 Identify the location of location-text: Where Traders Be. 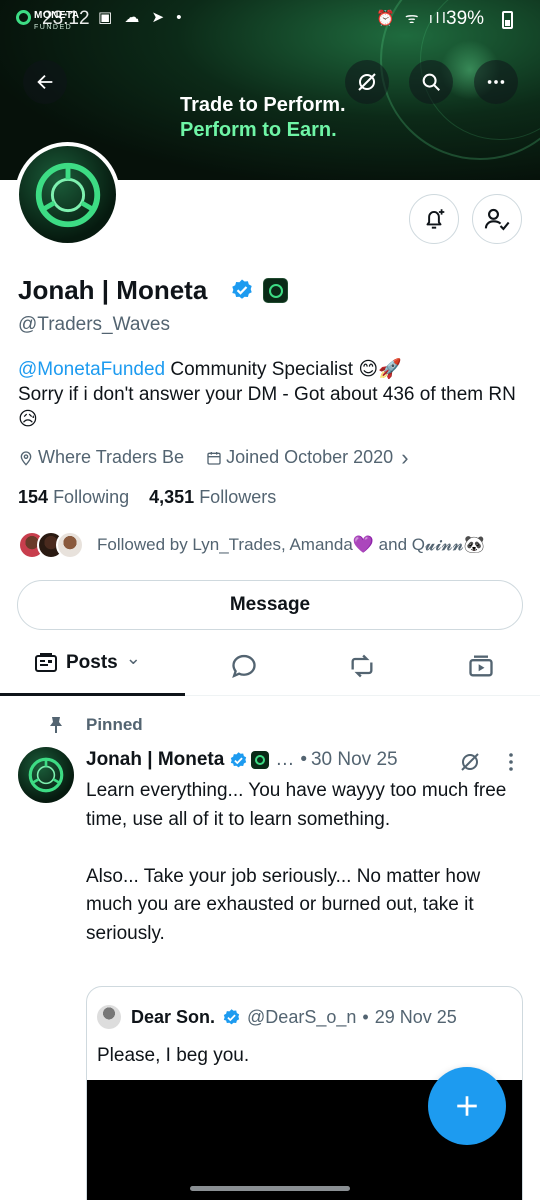
(111, 457).